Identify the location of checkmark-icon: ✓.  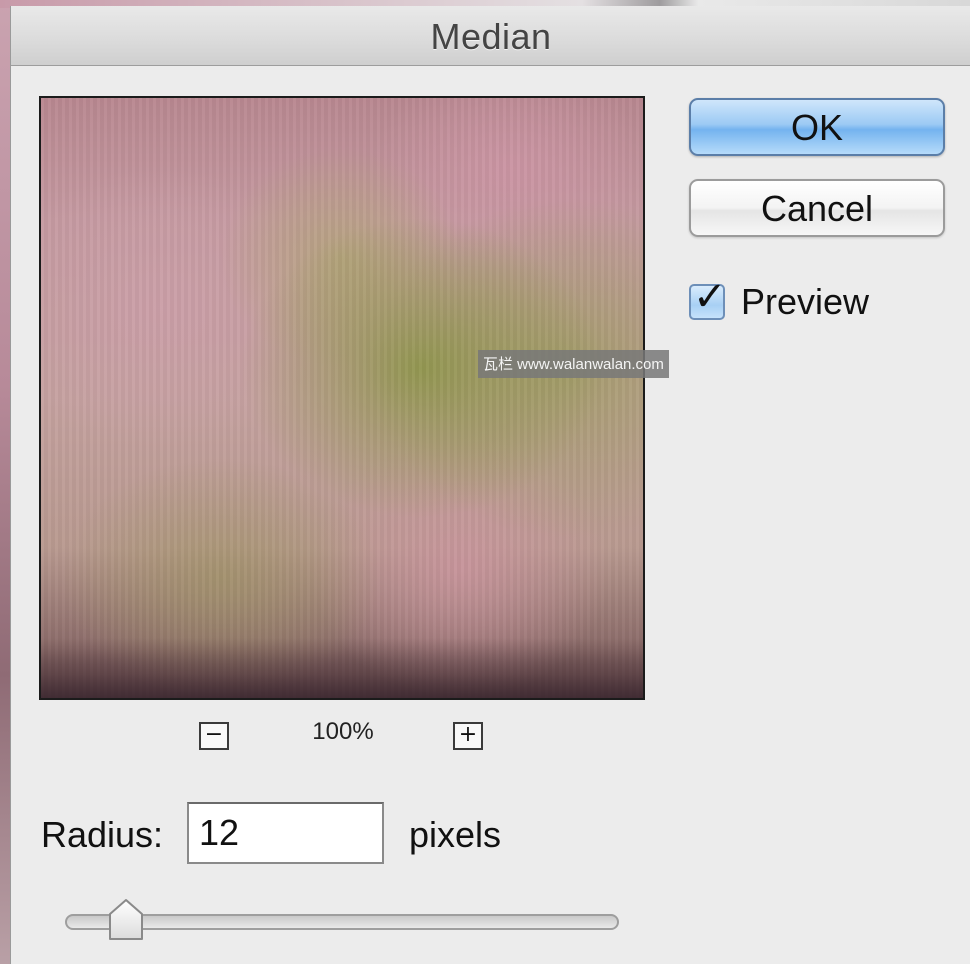
(710, 297).